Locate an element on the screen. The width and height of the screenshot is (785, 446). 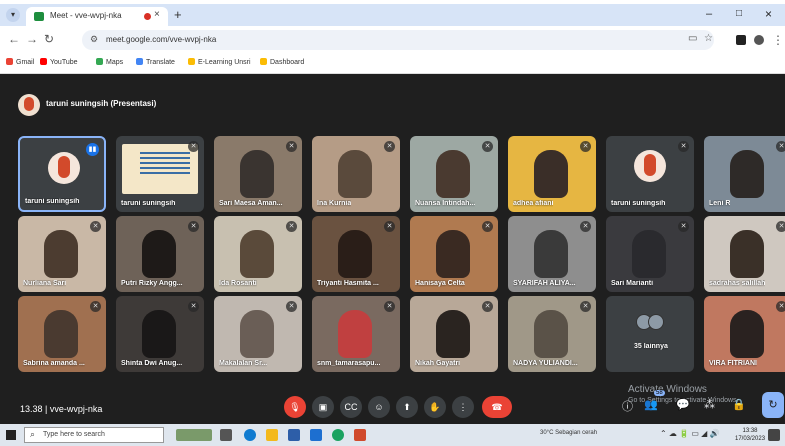
emoji-button: ☺ is located at coordinates (379, 407).